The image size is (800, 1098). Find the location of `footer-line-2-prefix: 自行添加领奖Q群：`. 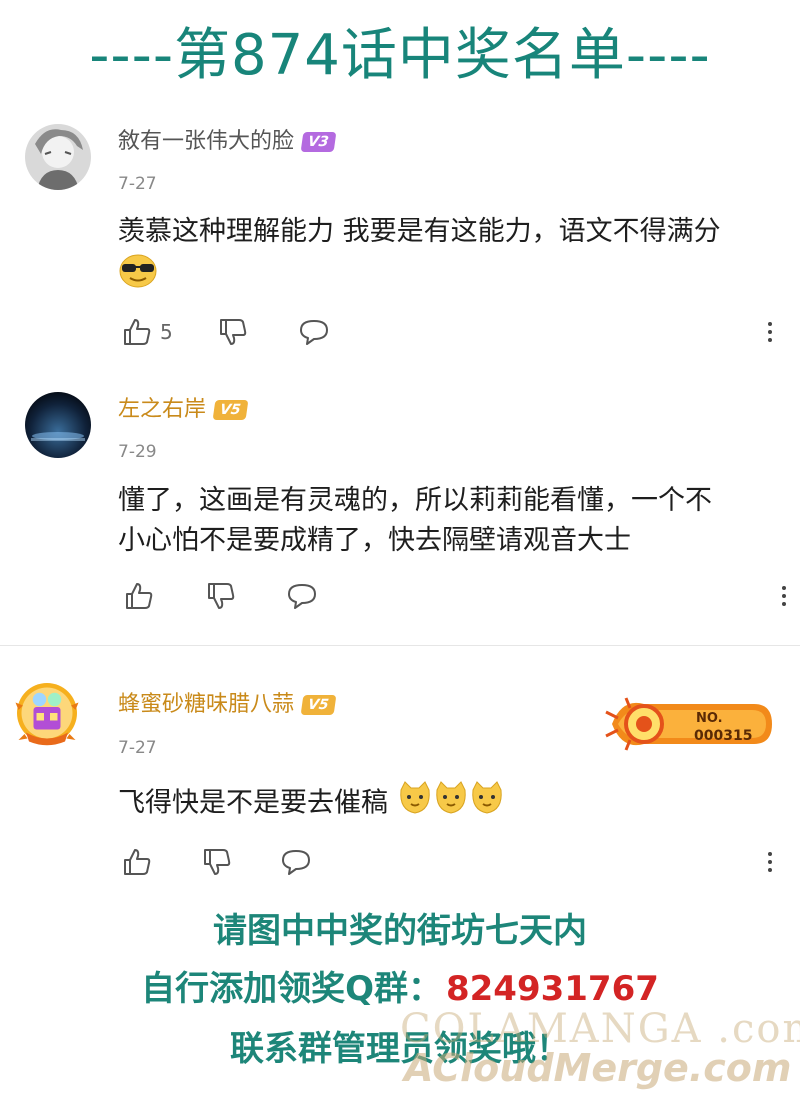

footer-line-2-prefix: 自行添加领奖Q群： is located at coordinates (291, 989).